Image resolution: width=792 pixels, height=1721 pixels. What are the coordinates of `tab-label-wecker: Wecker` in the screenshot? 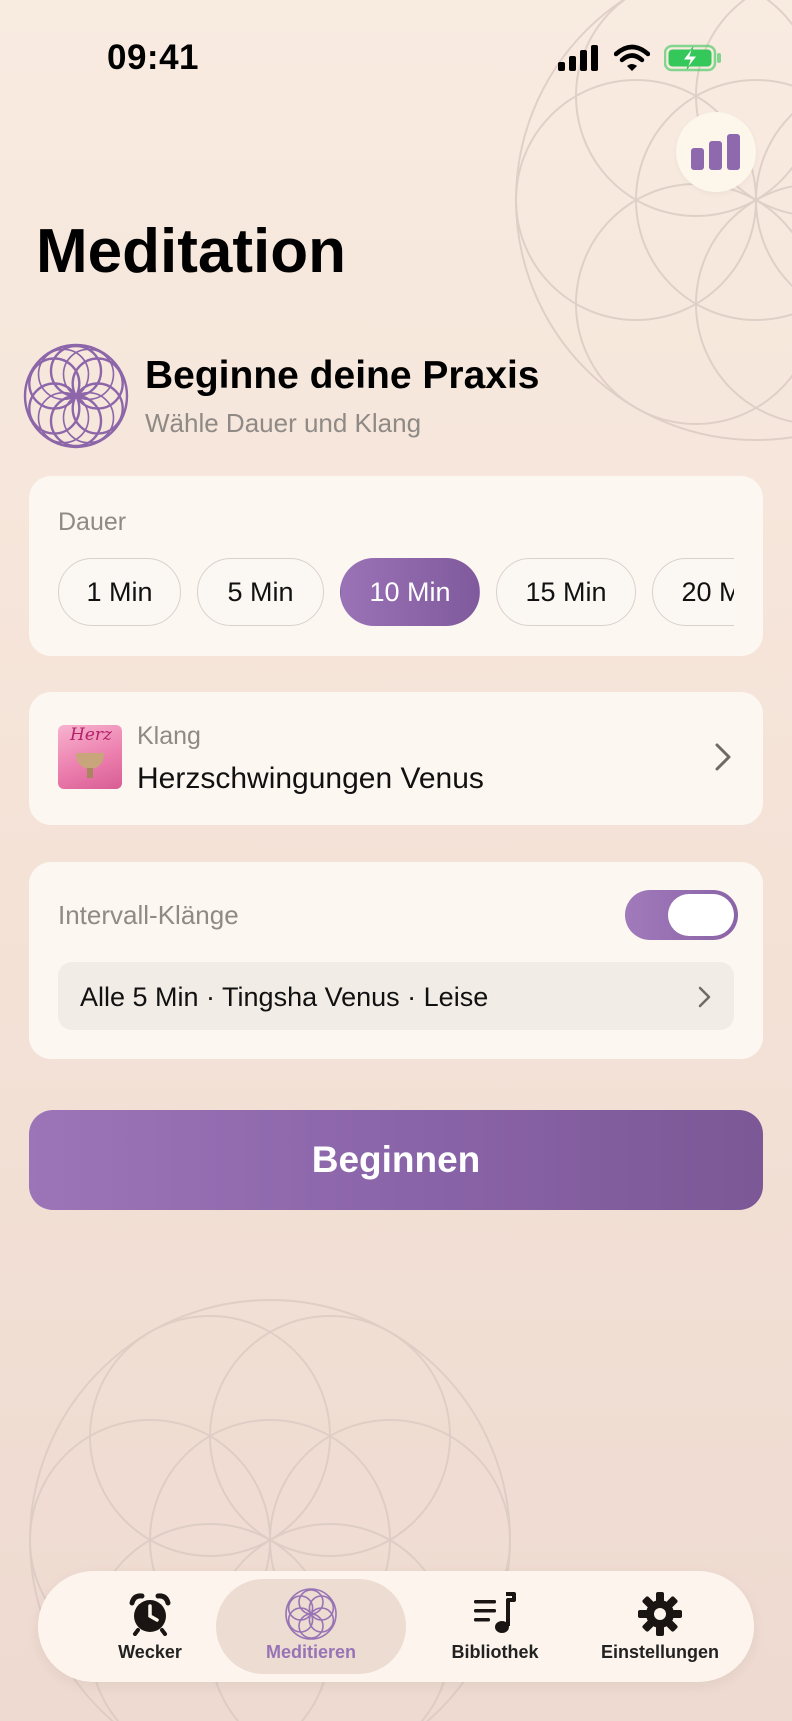 It's located at (150, 1652).